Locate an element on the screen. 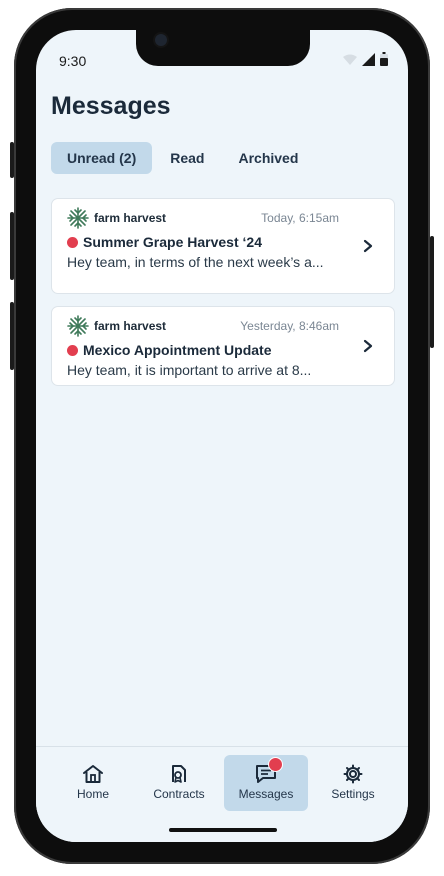  contract-icon is located at coordinates (179, 774).